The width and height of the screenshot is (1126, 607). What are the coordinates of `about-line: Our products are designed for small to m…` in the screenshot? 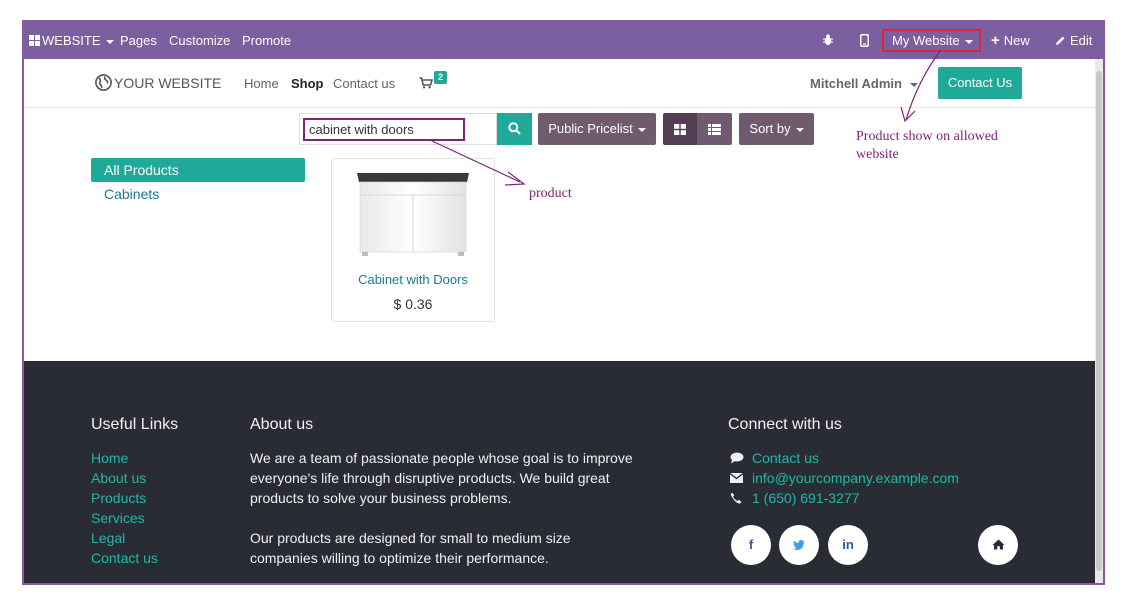 It's located at (410, 538).